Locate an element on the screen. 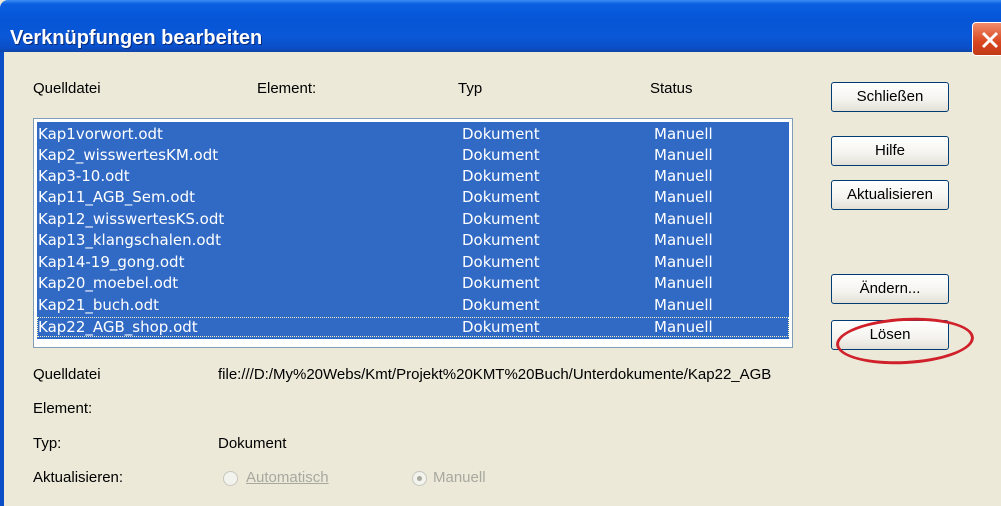  list-item: Kap21_buch.odt Dokument Manuell is located at coordinates (413, 305).